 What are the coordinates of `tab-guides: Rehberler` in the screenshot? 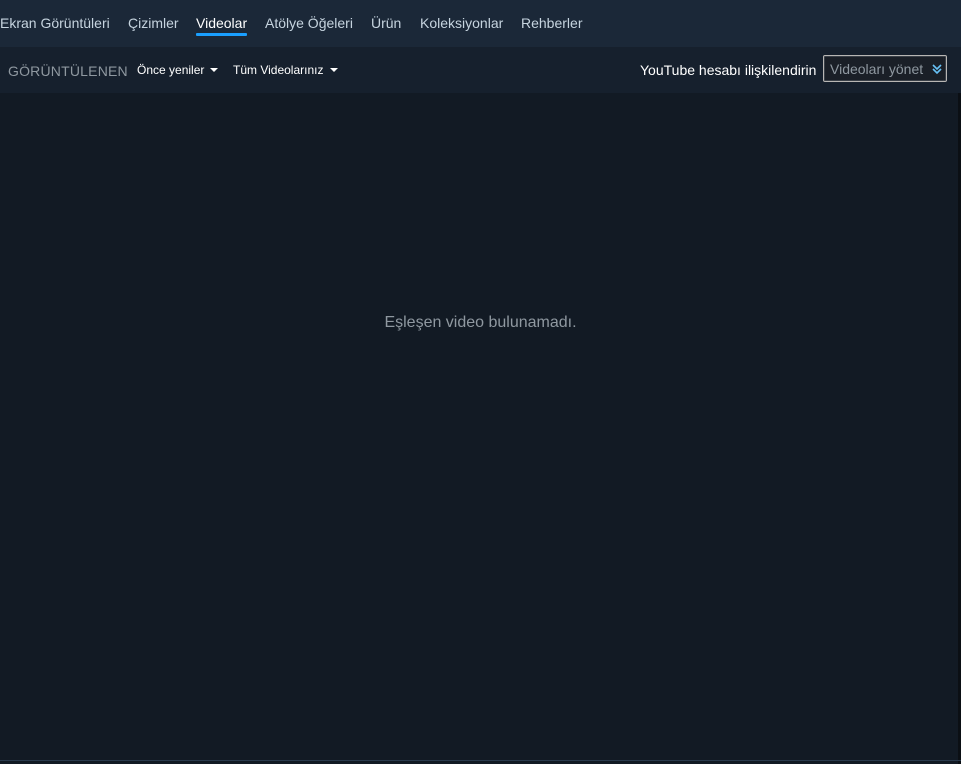 It's located at (551, 23).